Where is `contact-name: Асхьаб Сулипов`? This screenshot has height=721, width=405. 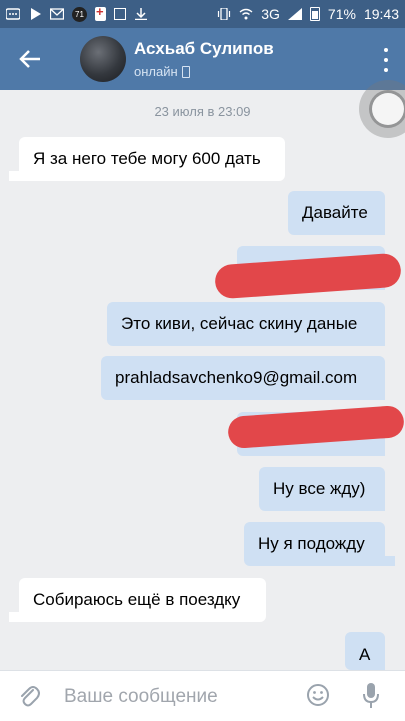 contact-name: Асхьаб Сулипов is located at coordinates (204, 49).